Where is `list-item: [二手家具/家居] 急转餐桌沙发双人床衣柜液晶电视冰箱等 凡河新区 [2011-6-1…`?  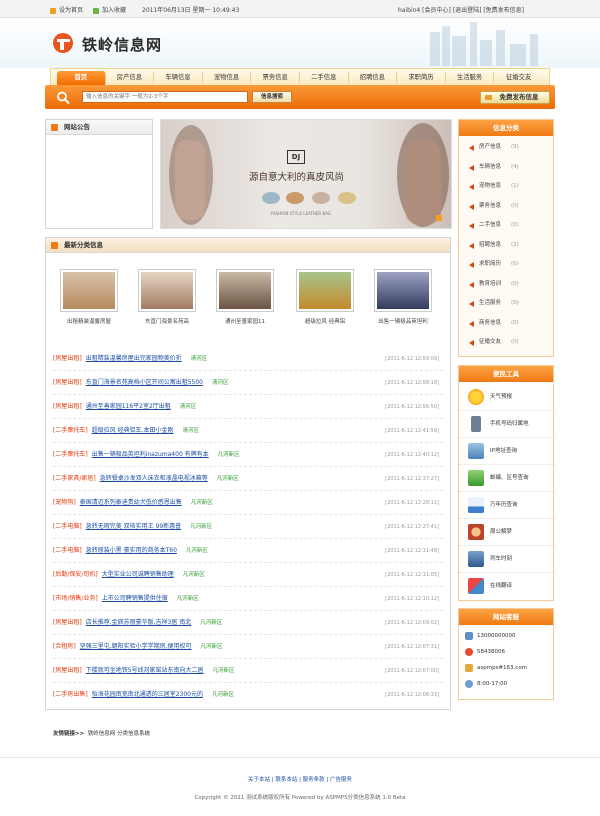 list-item: [二手家具/家居] 急转餐桌沙发双人床衣柜液晶电视冰箱等 凡河新区 [2011-6-1… is located at coordinates (248, 479).